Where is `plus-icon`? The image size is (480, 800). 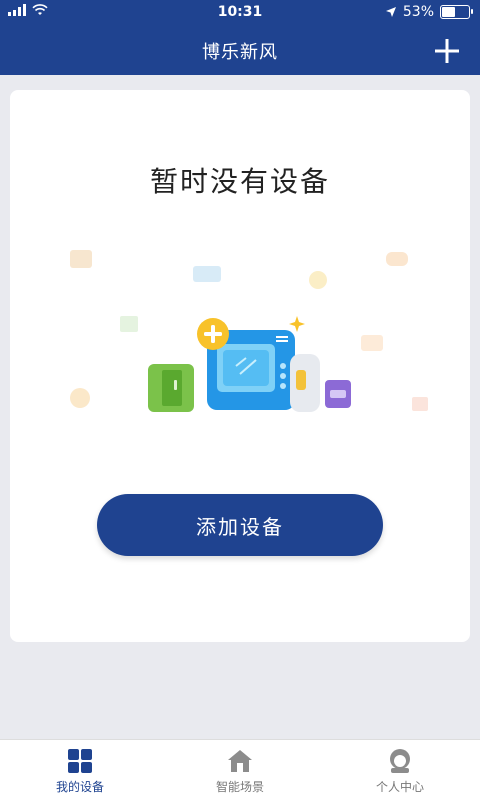 plus-icon is located at coordinates (447, 51).